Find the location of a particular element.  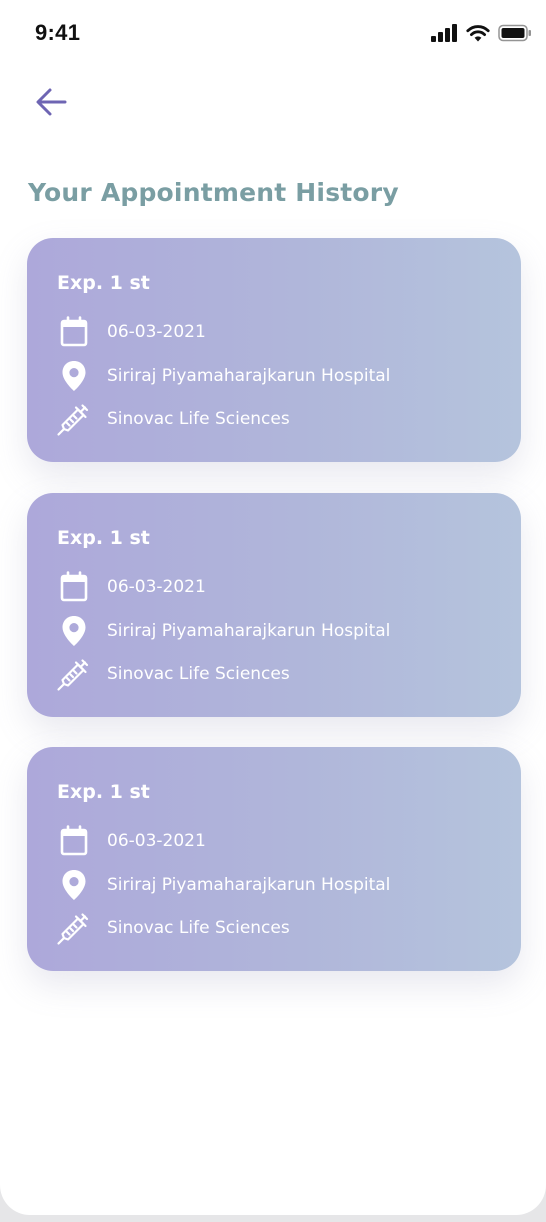

arrow-left-icon is located at coordinates (51, 102).